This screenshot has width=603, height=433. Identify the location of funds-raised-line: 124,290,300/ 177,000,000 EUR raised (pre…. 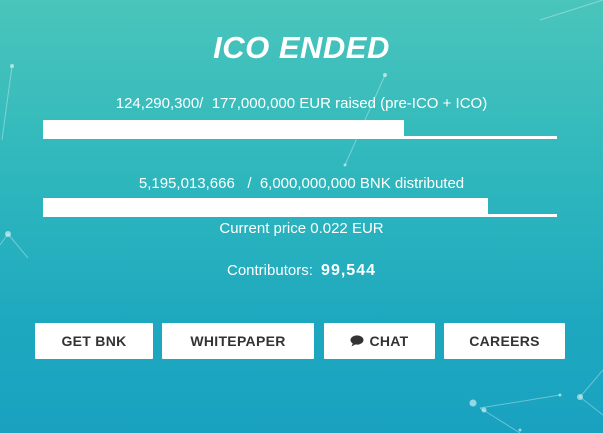
(301, 103).